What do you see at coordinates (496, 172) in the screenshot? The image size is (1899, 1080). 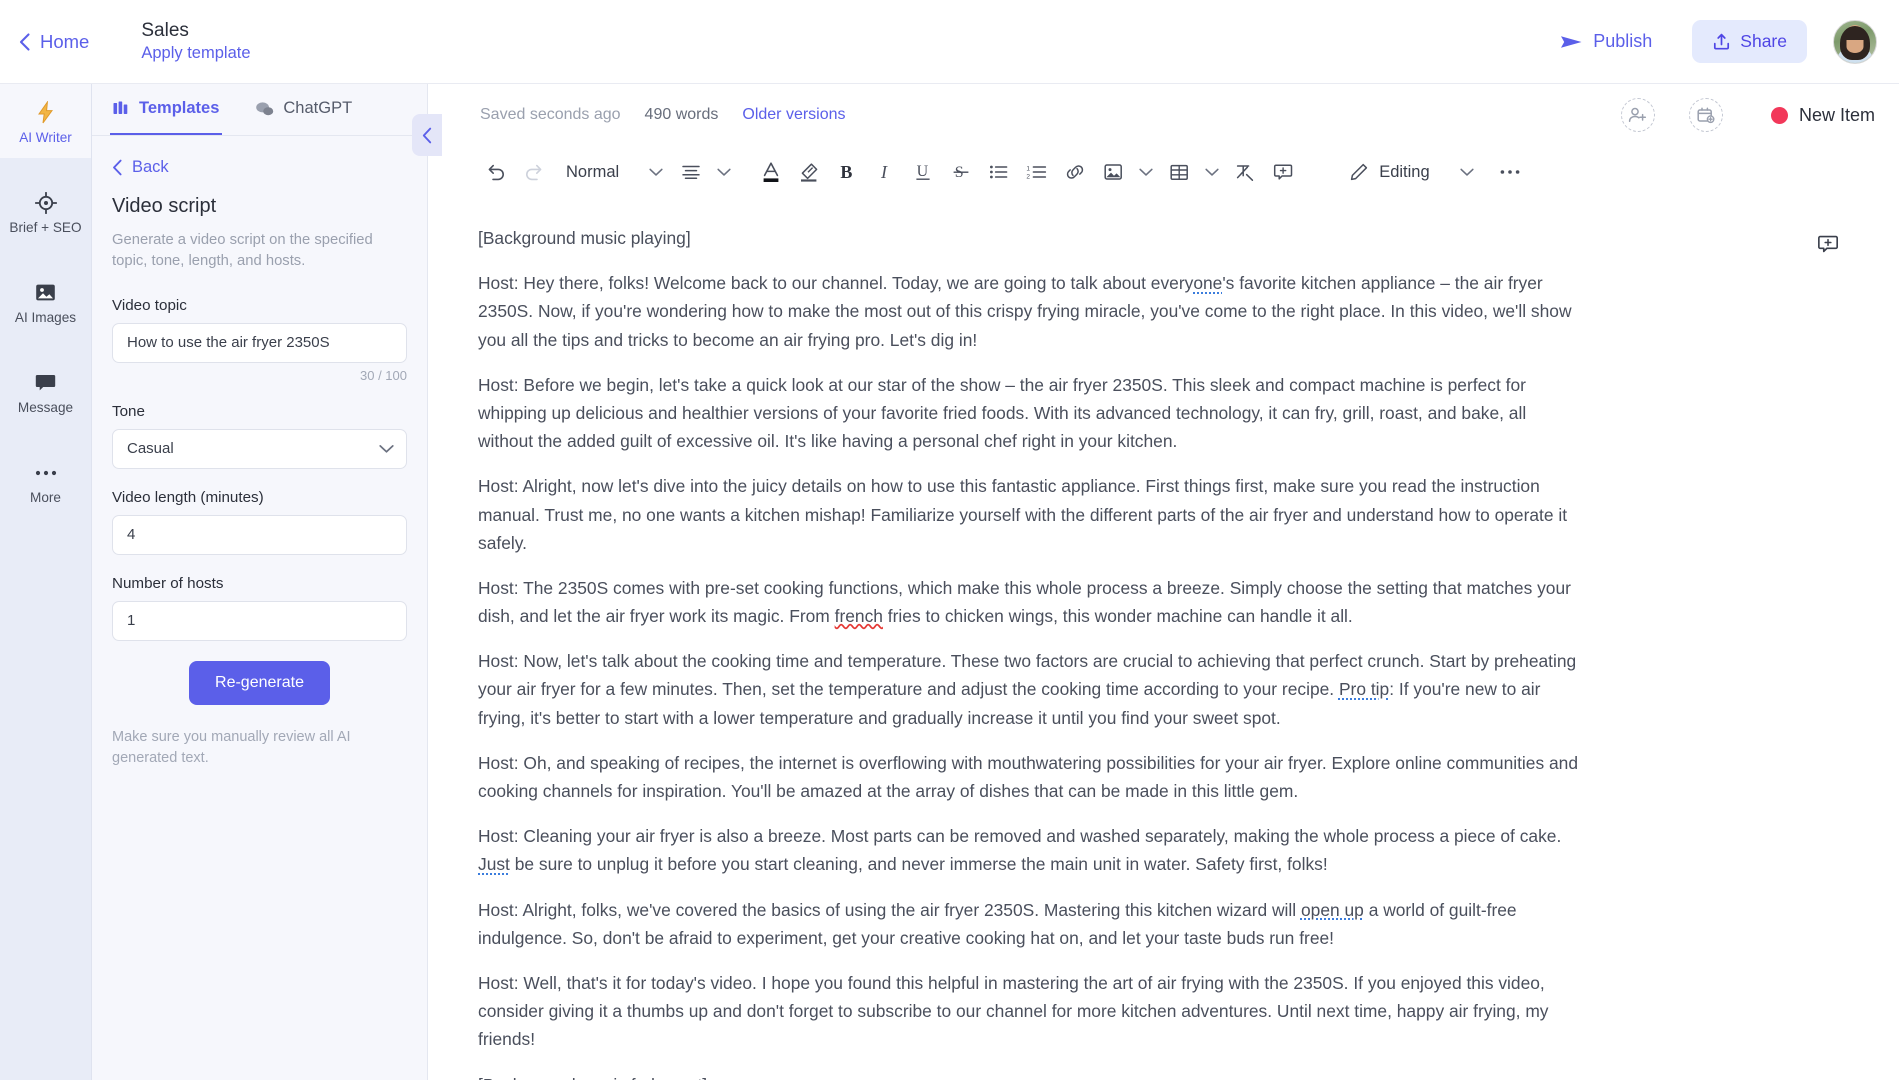 I see `undo-icon` at bounding box center [496, 172].